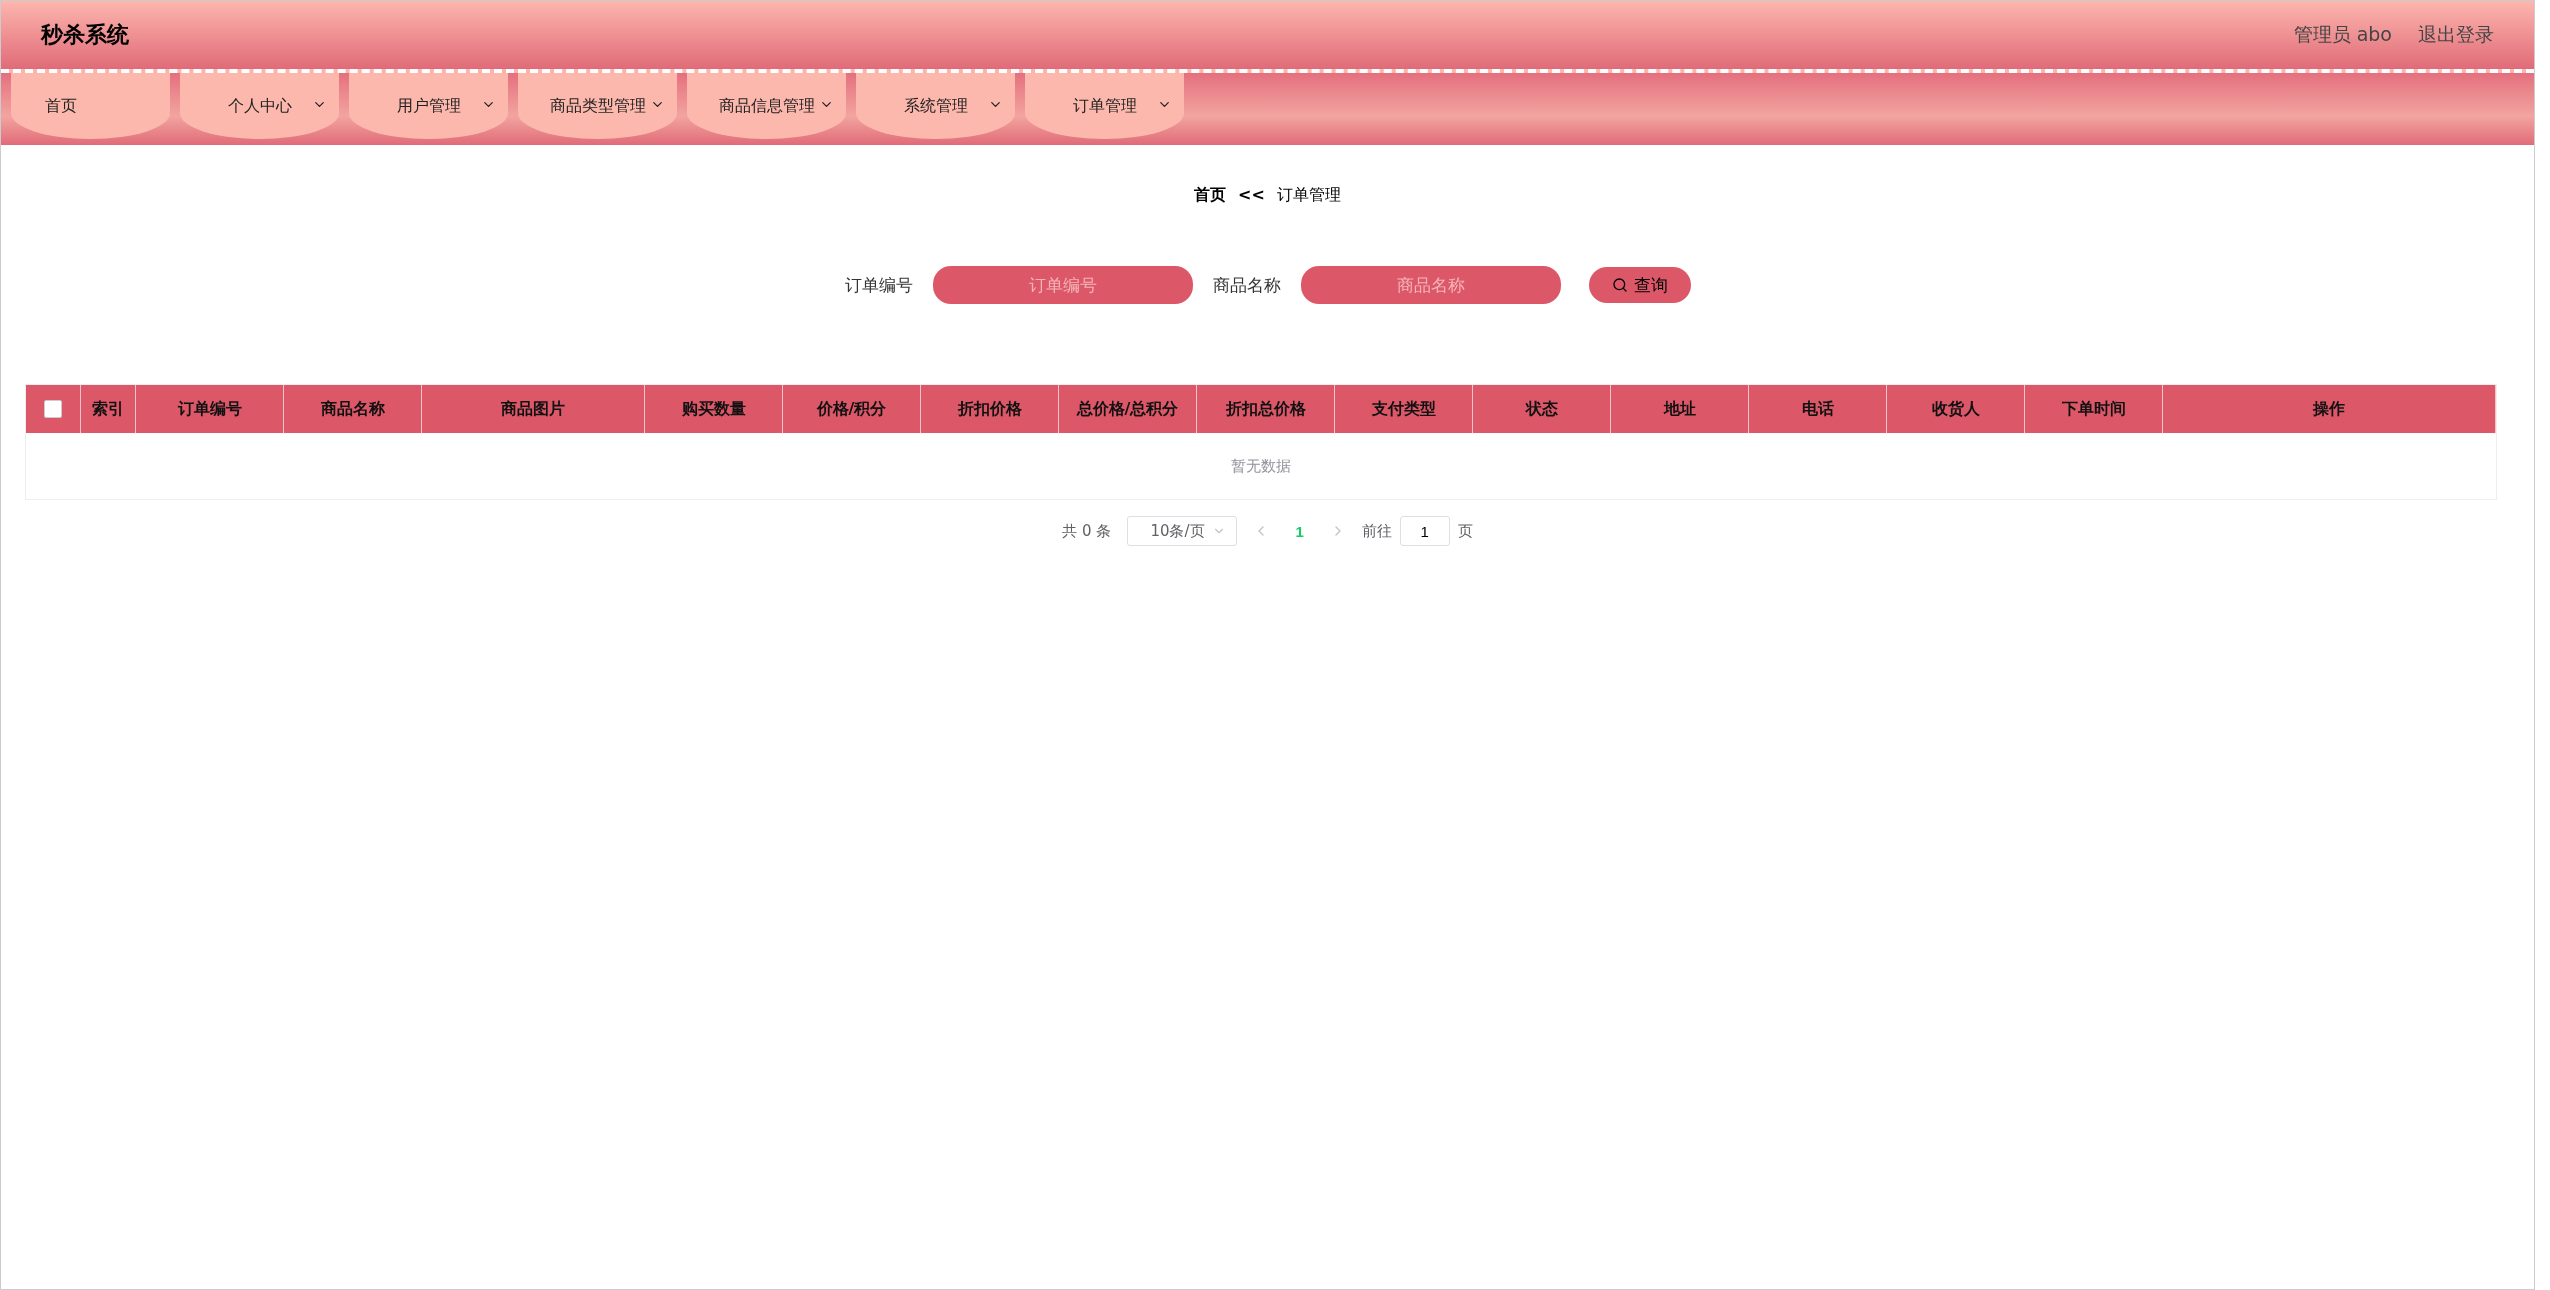 Image resolution: width=2550 pixels, height=1290 pixels. Describe the element at coordinates (852, 409) in the screenshot. I see `column-header: 价格/积分` at that location.